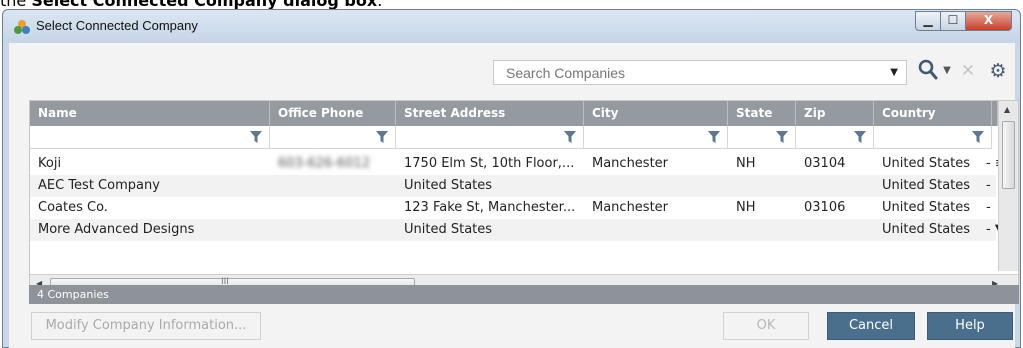 This screenshot has height=348, width=1023. I want to click on column-header-office-phone: Office Phone, so click(333, 113).